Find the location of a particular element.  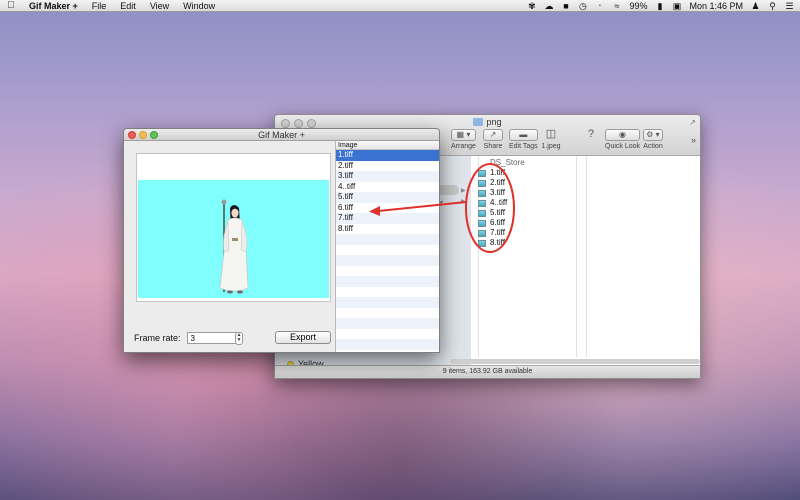

share-icon: ↗ is located at coordinates (493, 135).